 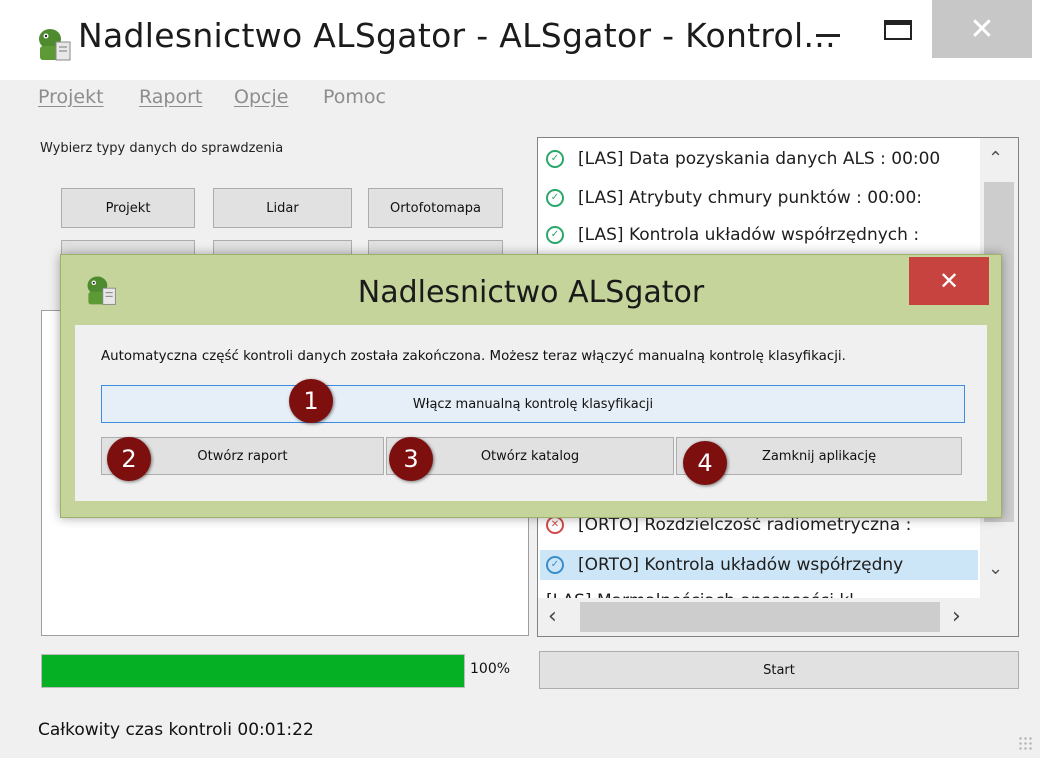 I want to click on progress-percent: 100%, so click(x=490, y=669).